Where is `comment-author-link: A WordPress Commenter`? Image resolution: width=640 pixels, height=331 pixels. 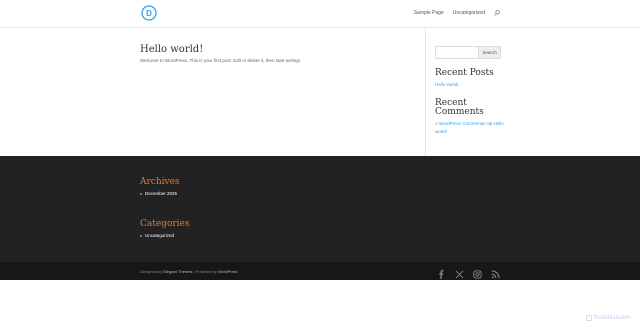
comment-author-link: A WordPress Commenter is located at coordinates (460, 123).